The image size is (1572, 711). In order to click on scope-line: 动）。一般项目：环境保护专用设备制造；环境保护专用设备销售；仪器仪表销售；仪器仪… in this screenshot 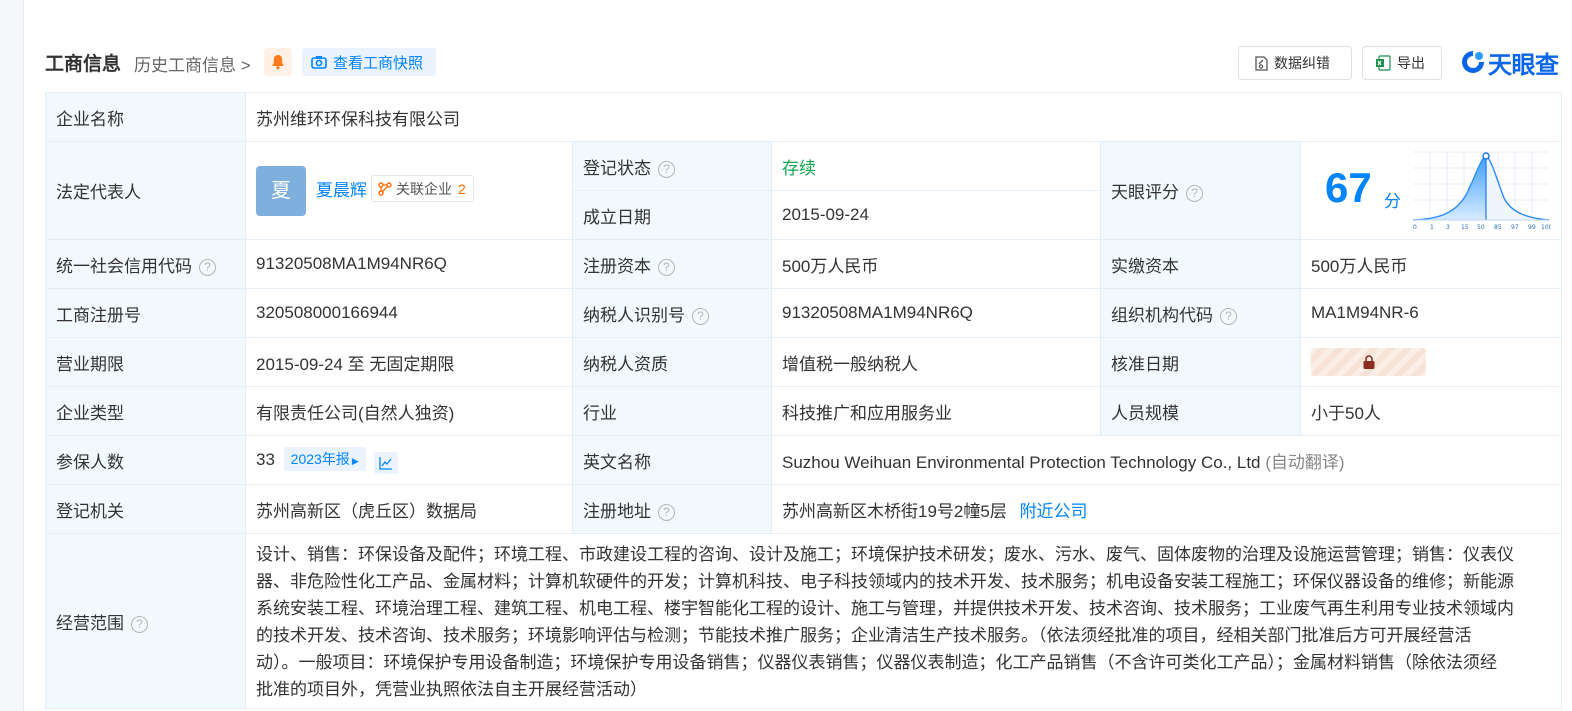, I will do `click(876, 662)`.